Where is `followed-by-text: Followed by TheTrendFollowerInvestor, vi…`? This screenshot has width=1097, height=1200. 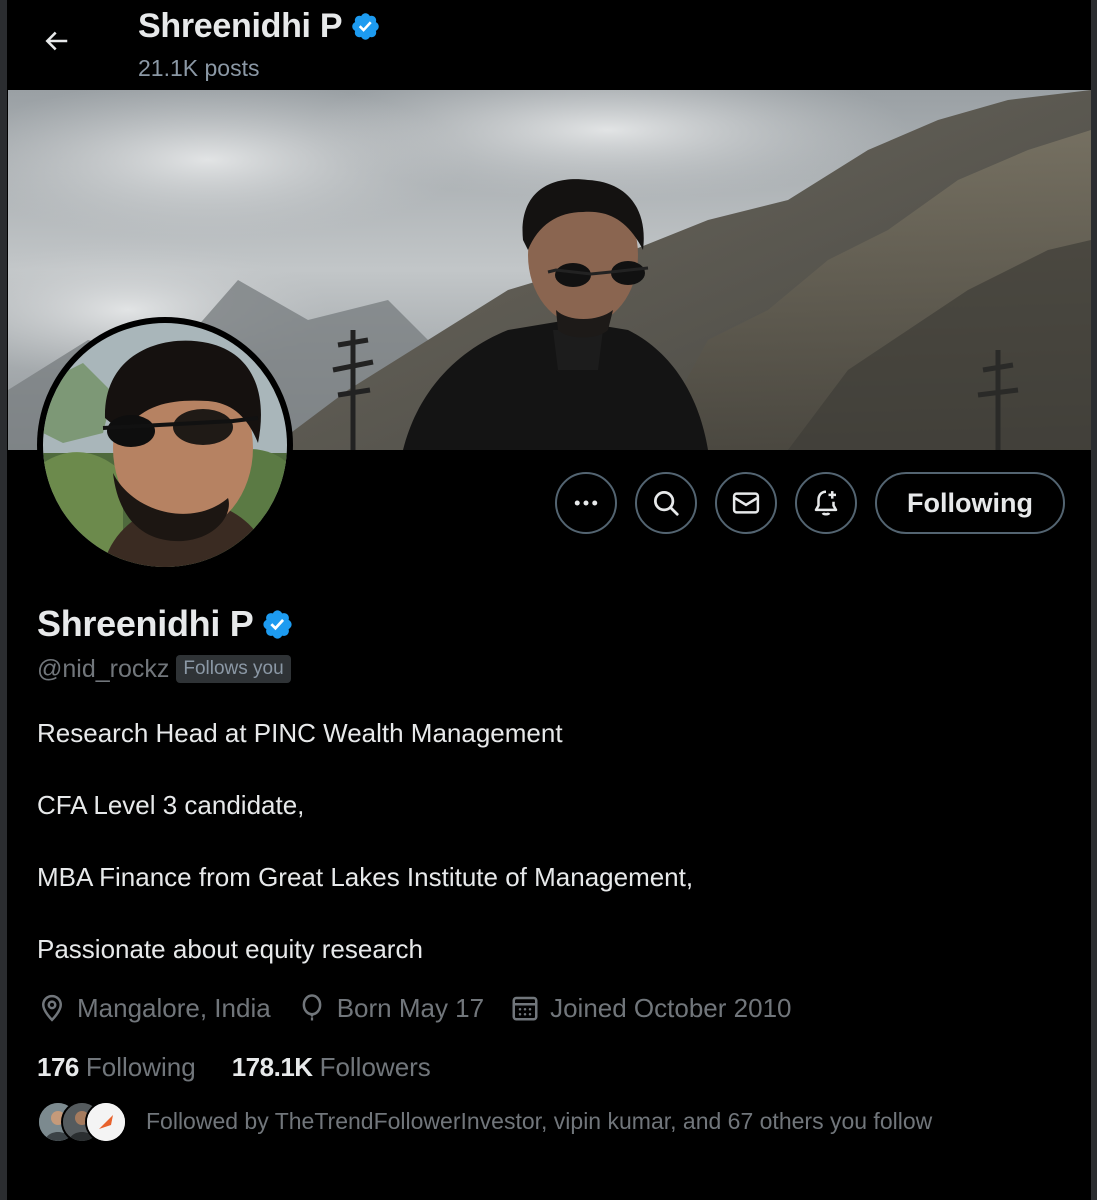
followed-by-text: Followed by TheTrendFollowerInvestor, vi… is located at coordinates (539, 1120).